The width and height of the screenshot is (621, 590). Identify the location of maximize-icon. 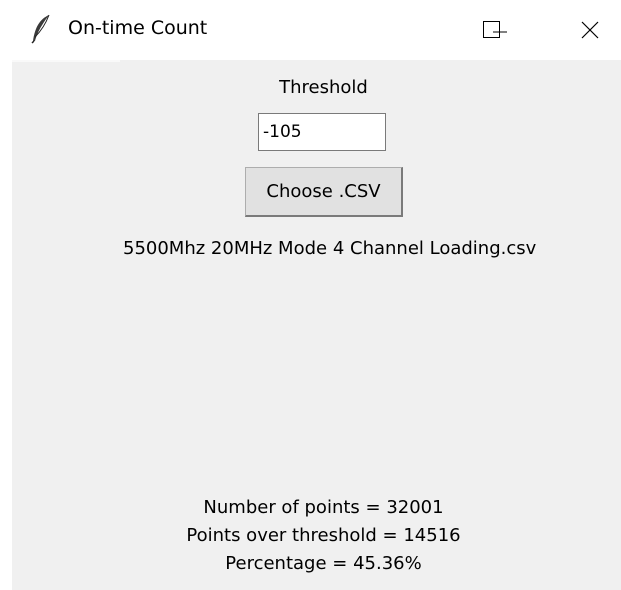
(491, 29).